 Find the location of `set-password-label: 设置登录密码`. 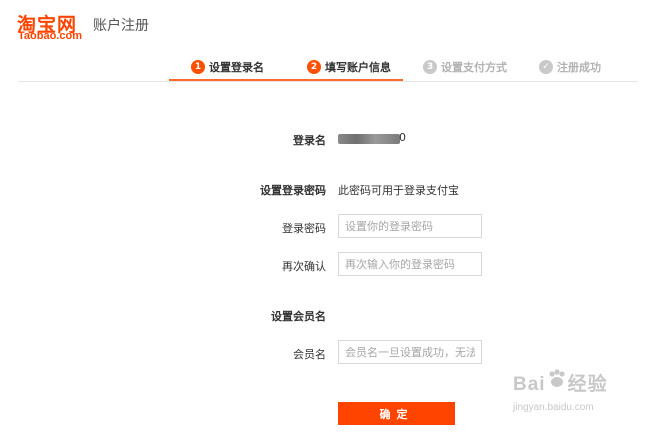

set-password-label: 设置登录密码 is located at coordinates (293, 190).